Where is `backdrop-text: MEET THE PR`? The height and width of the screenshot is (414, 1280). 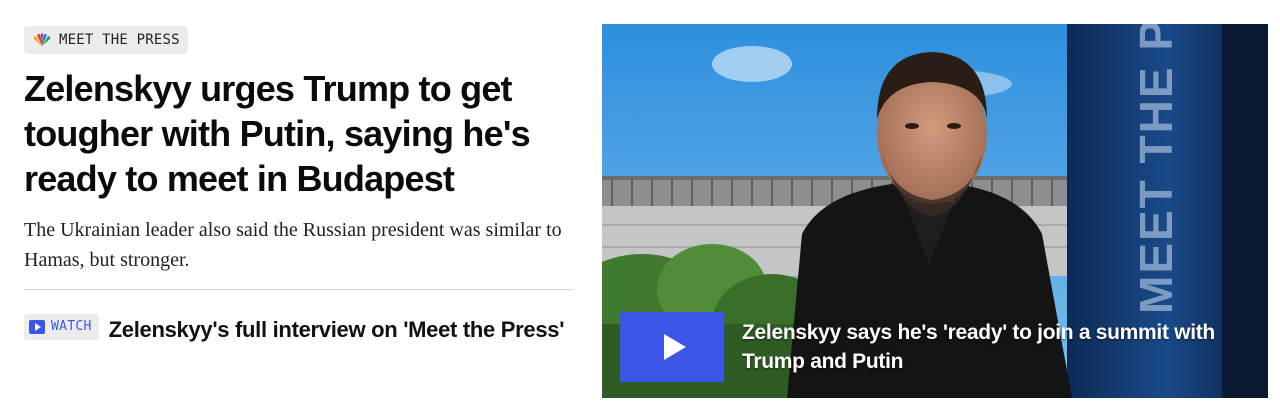 backdrop-text: MEET THE PR is located at coordinates (1156, 169).